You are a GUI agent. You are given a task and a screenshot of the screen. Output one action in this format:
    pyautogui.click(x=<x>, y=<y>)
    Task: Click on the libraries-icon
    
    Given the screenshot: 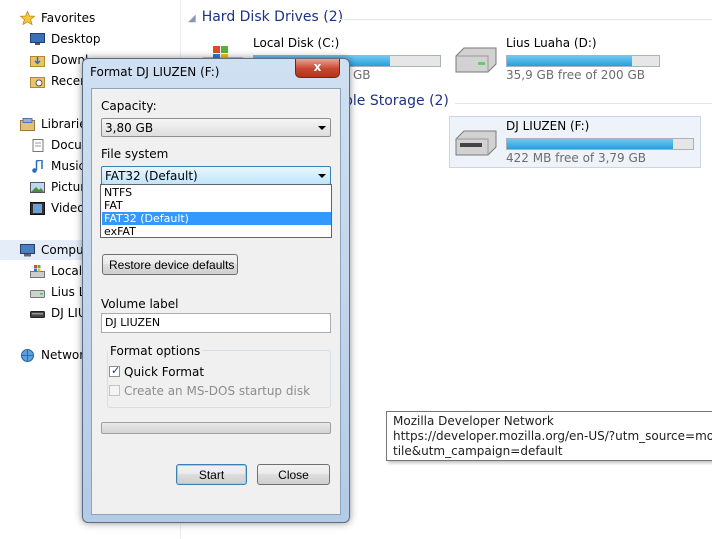 What is the action you would take?
    pyautogui.click(x=27, y=124)
    